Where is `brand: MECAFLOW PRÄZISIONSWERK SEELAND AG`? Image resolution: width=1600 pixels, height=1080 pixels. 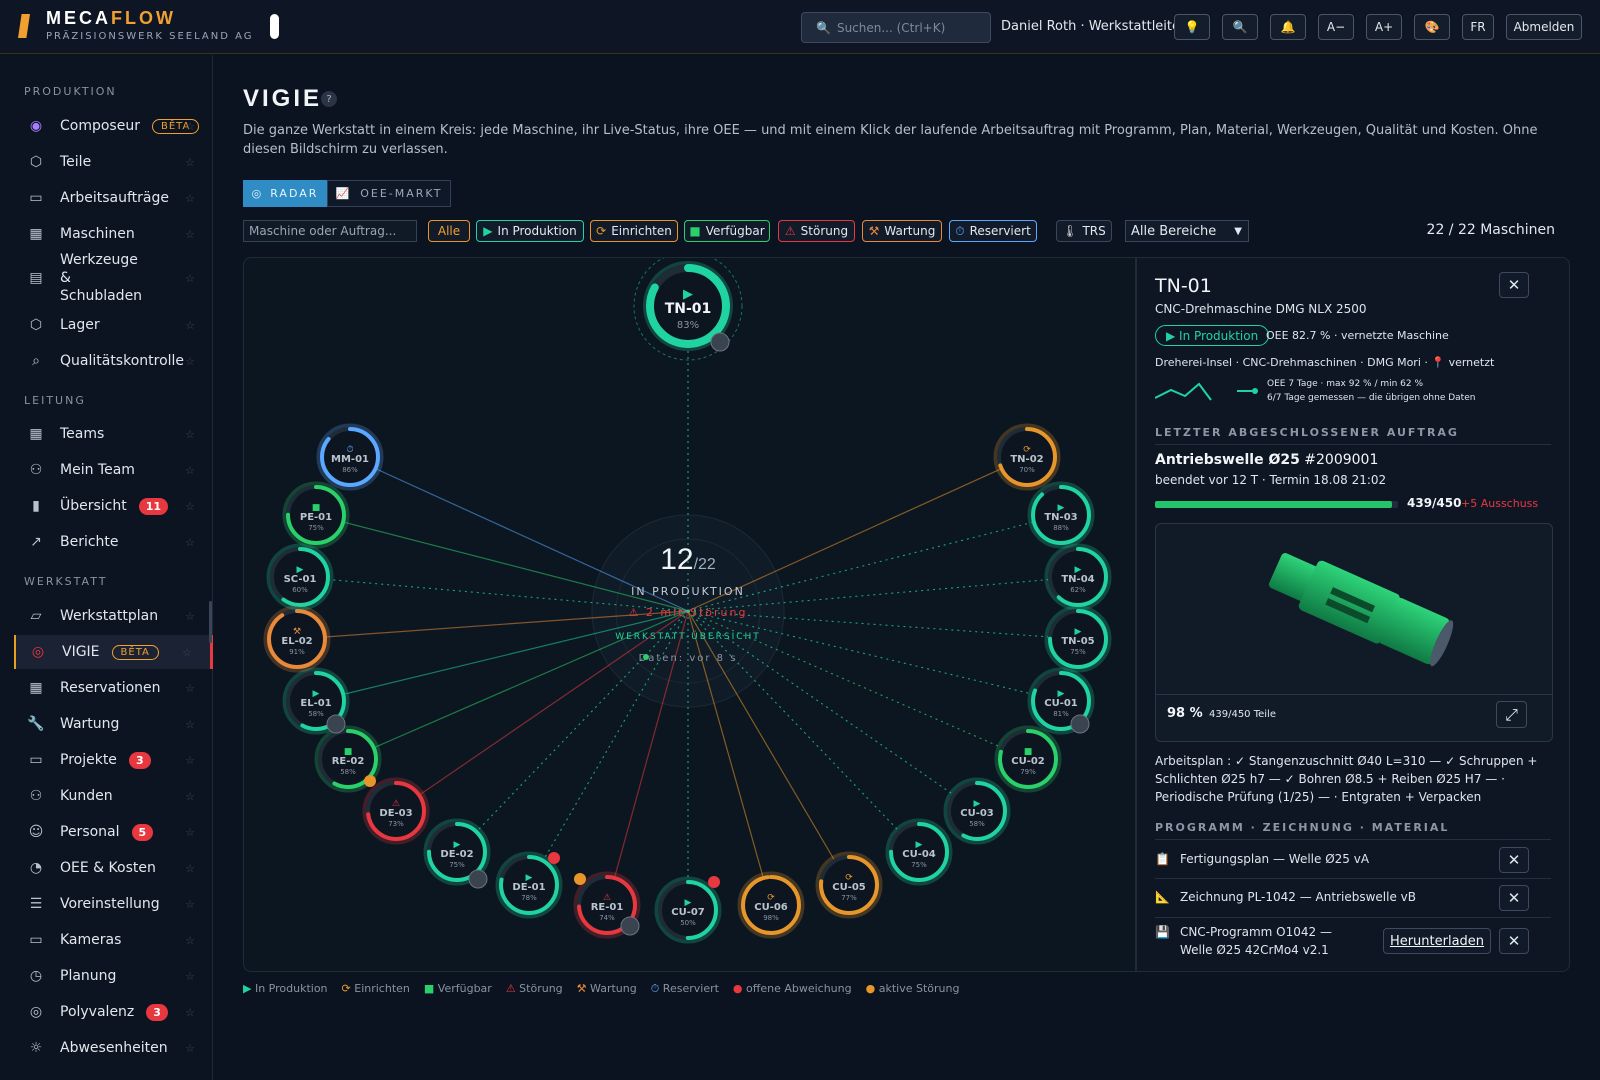
brand: MECAFLOW PRÄZISIONSWERK SEELAND AG is located at coordinates (150, 25).